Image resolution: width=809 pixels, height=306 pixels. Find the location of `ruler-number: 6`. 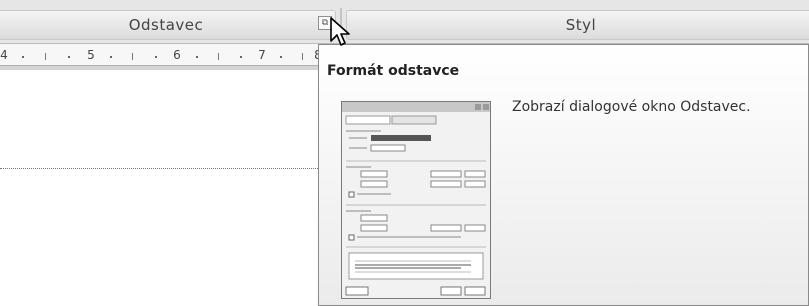

ruler-number: 6 is located at coordinates (177, 55).